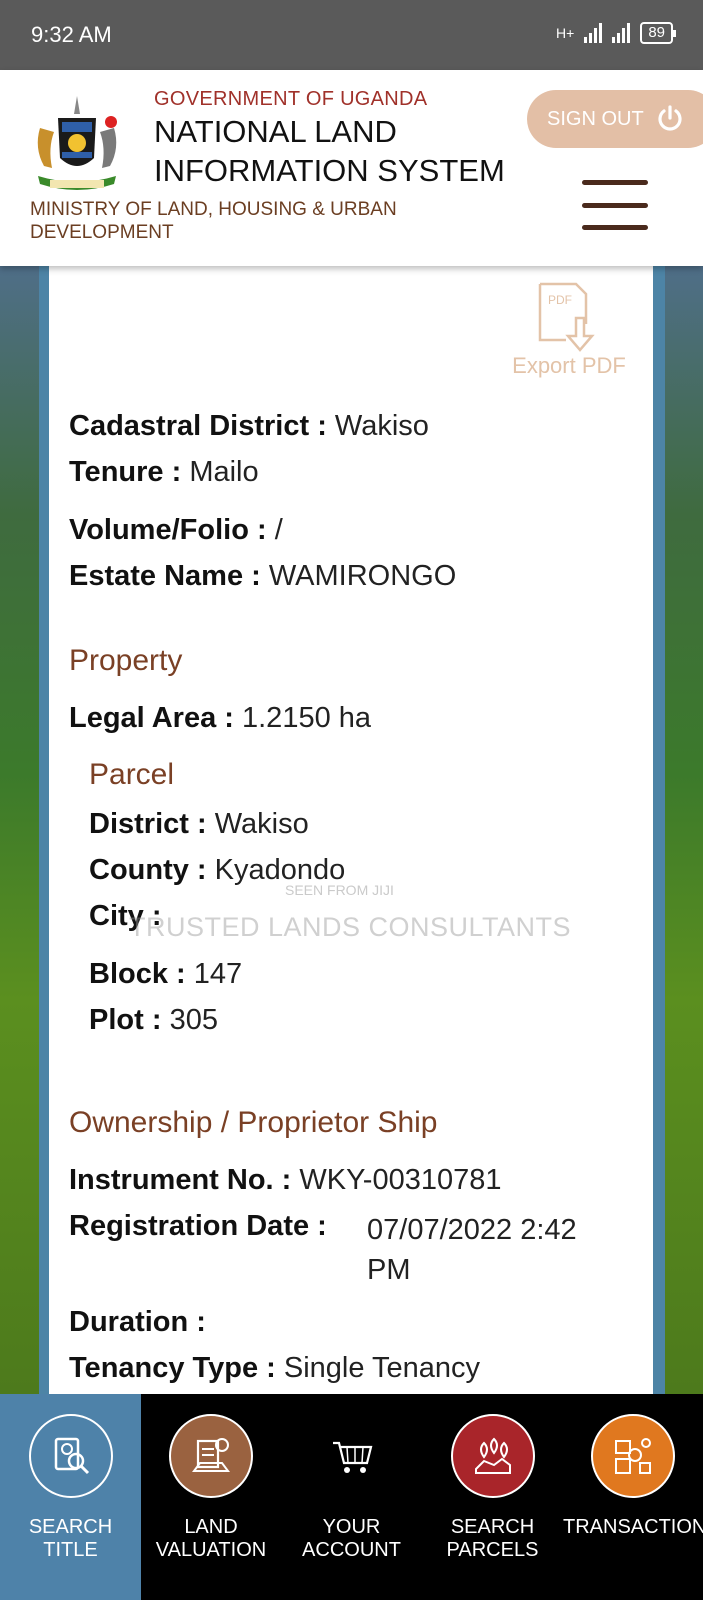 The width and height of the screenshot is (703, 1600). Describe the element at coordinates (659, 830) in the screenshot. I see `card-border-right` at that location.